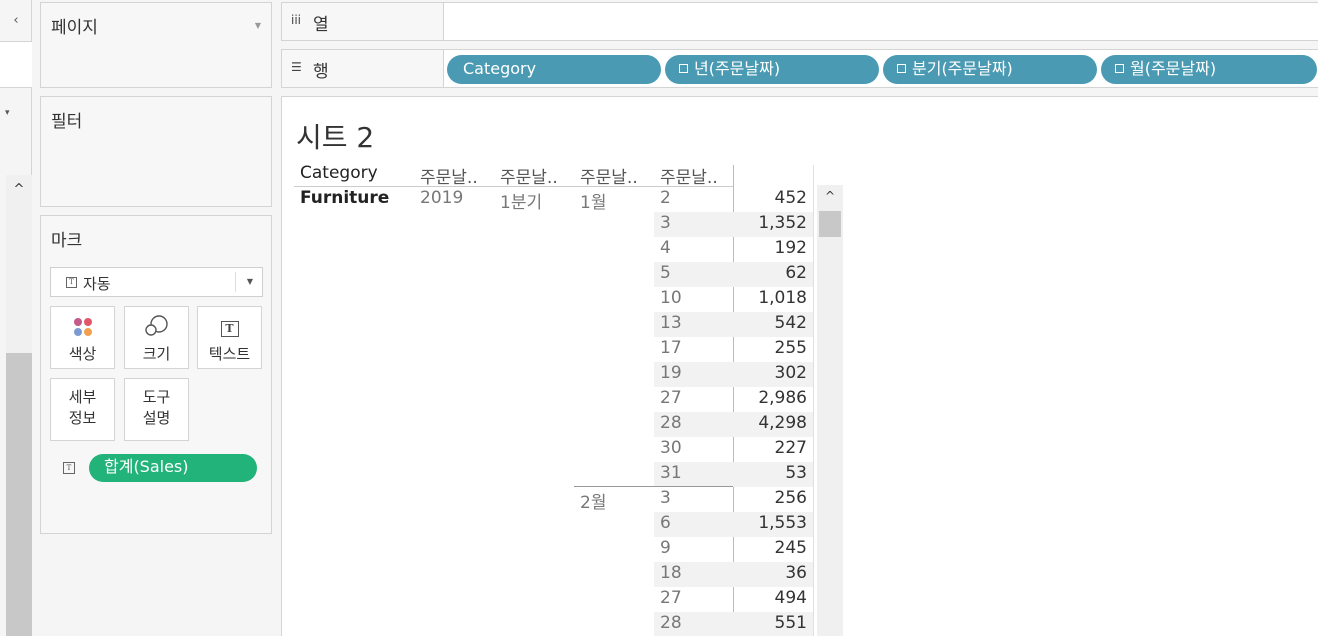 This screenshot has width=1318, height=636. I want to click on pill-label: 분기(주문날짜), so click(962, 68).